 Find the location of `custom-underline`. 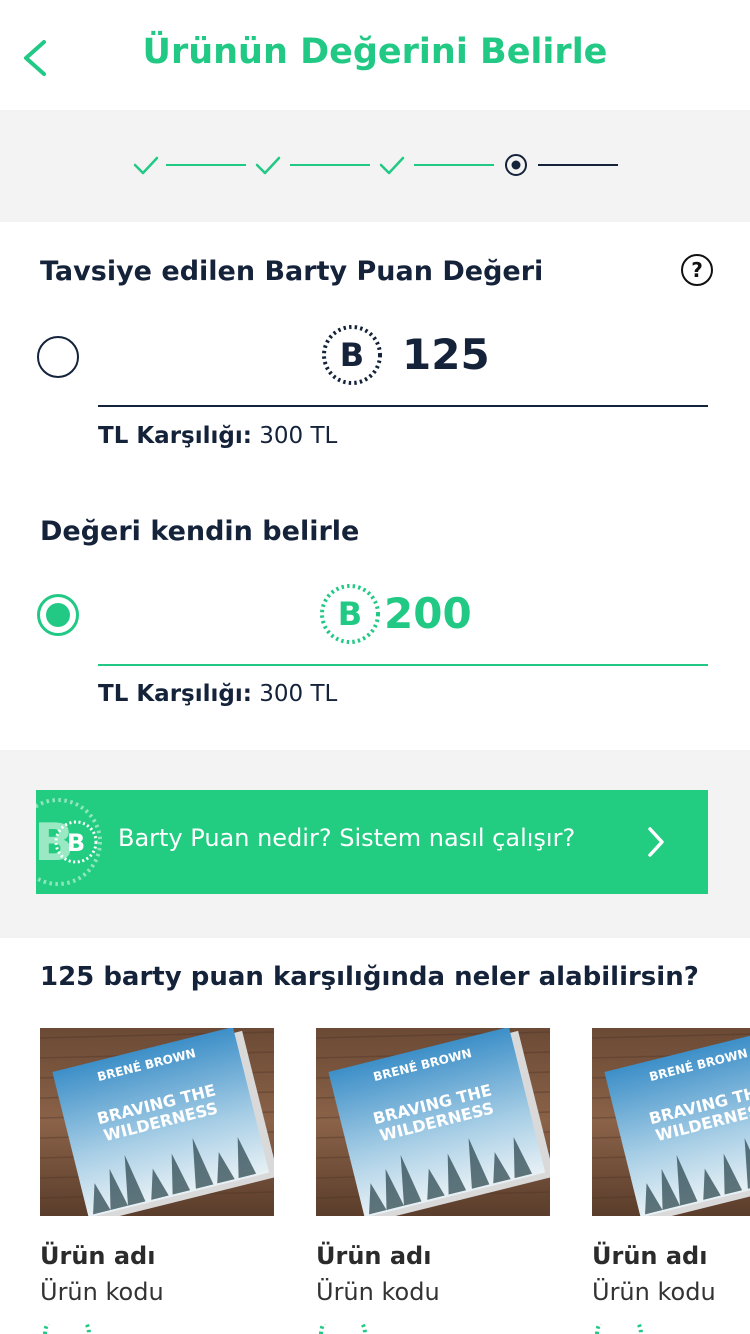

custom-underline is located at coordinates (403, 665).